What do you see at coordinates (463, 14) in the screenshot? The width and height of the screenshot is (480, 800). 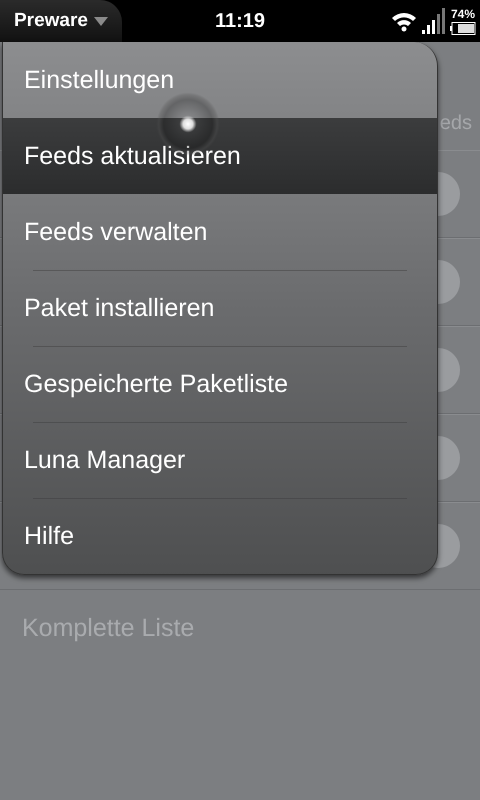 I see `battery-percent: 74%` at bounding box center [463, 14].